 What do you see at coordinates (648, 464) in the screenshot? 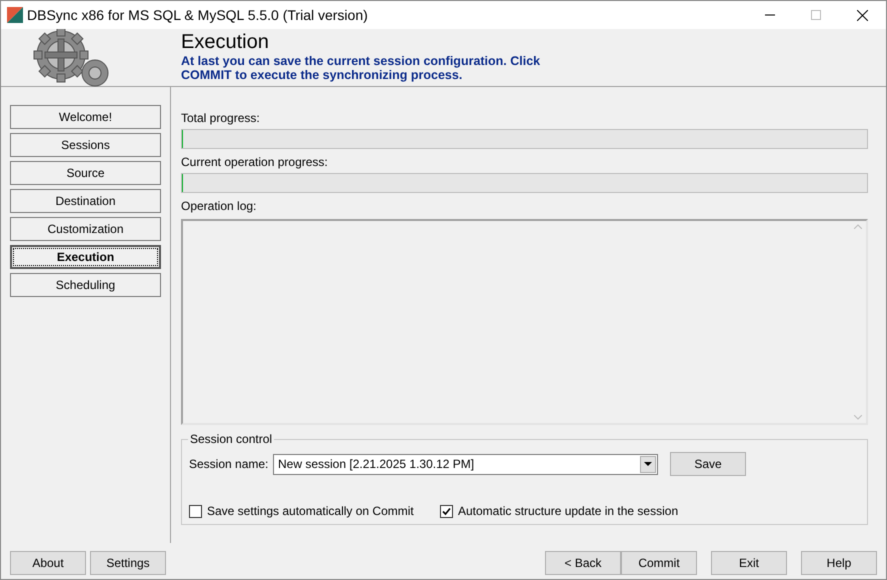
I see `dropdown-arrow-icon` at bounding box center [648, 464].